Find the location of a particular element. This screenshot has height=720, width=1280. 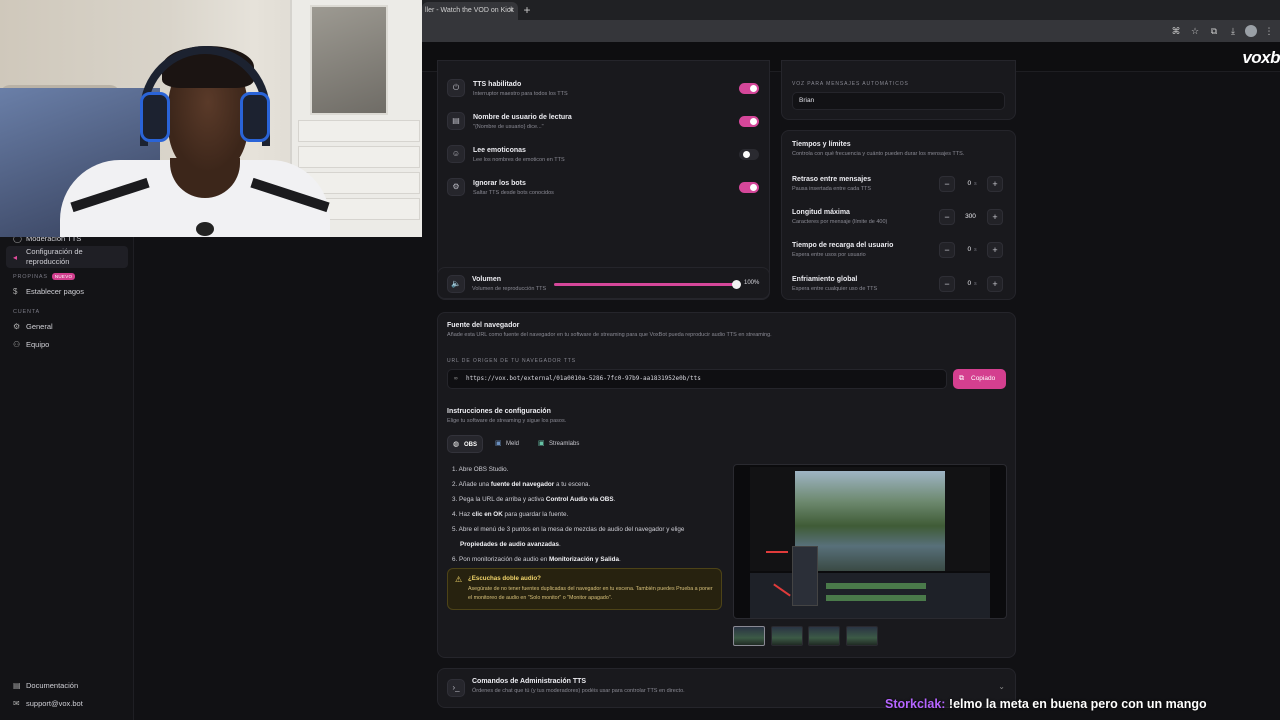

volume-slider is located at coordinates (647, 284).